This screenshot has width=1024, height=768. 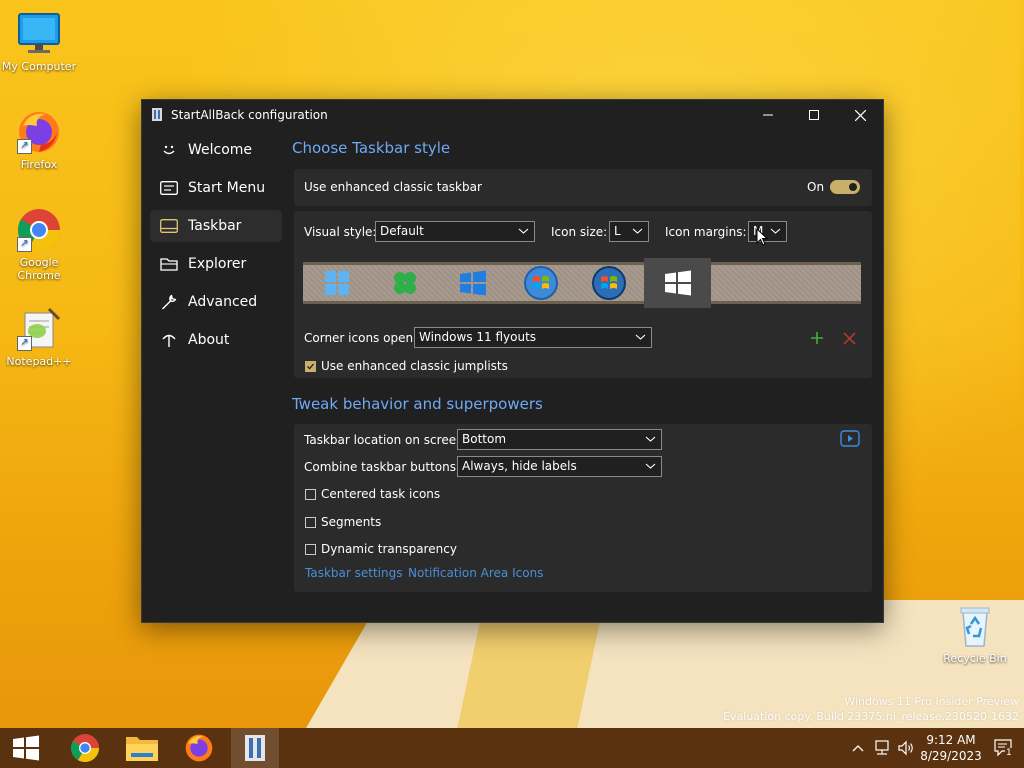 What do you see at coordinates (816, 187) in the screenshot?
I see `toggle-state-label: On` at bounding box center [816, 187].